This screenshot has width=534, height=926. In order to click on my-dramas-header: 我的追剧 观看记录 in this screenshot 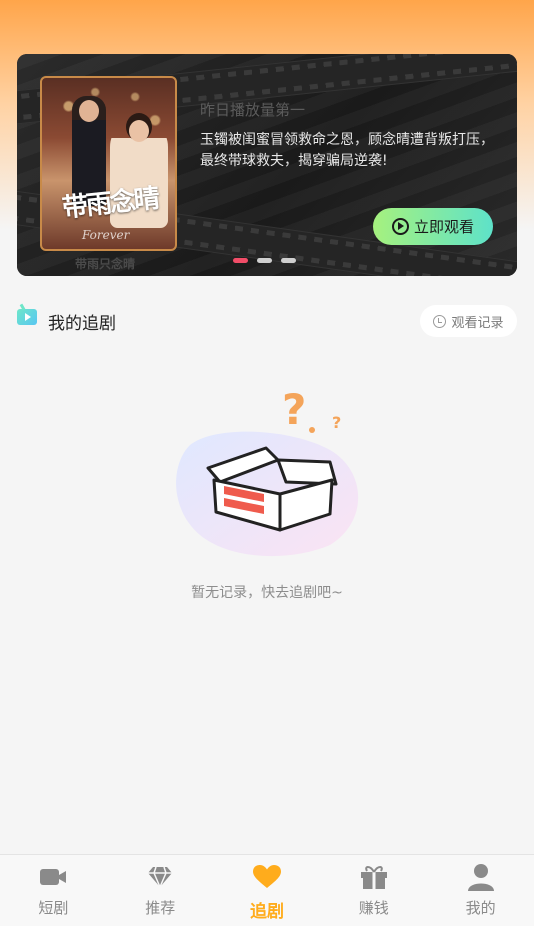, I will do `click(267, 321)`.